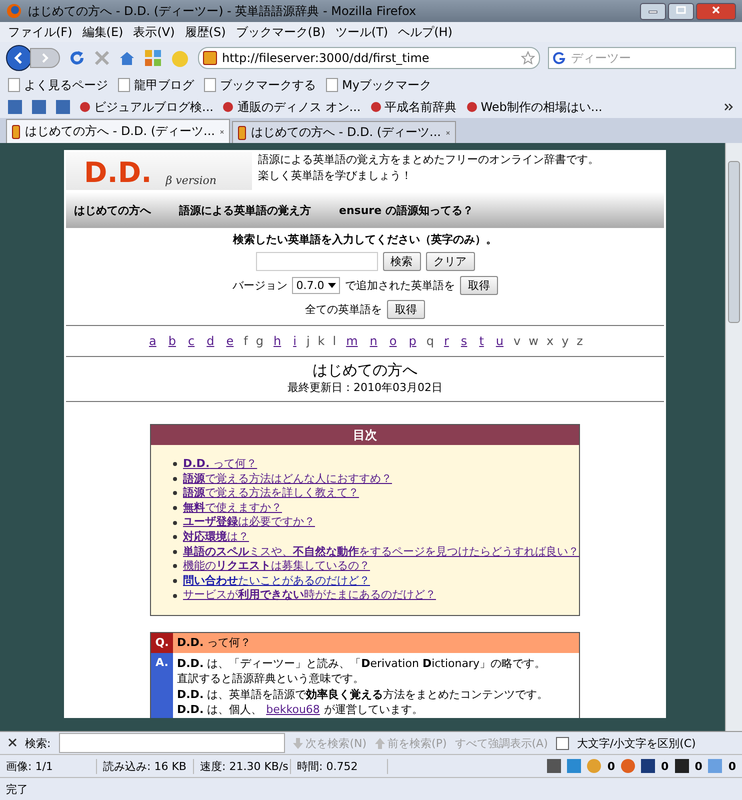 Image resolution: width=742 pixels, height=800 pixels. I want to click on down-arrow-icon, so click(297, 743).